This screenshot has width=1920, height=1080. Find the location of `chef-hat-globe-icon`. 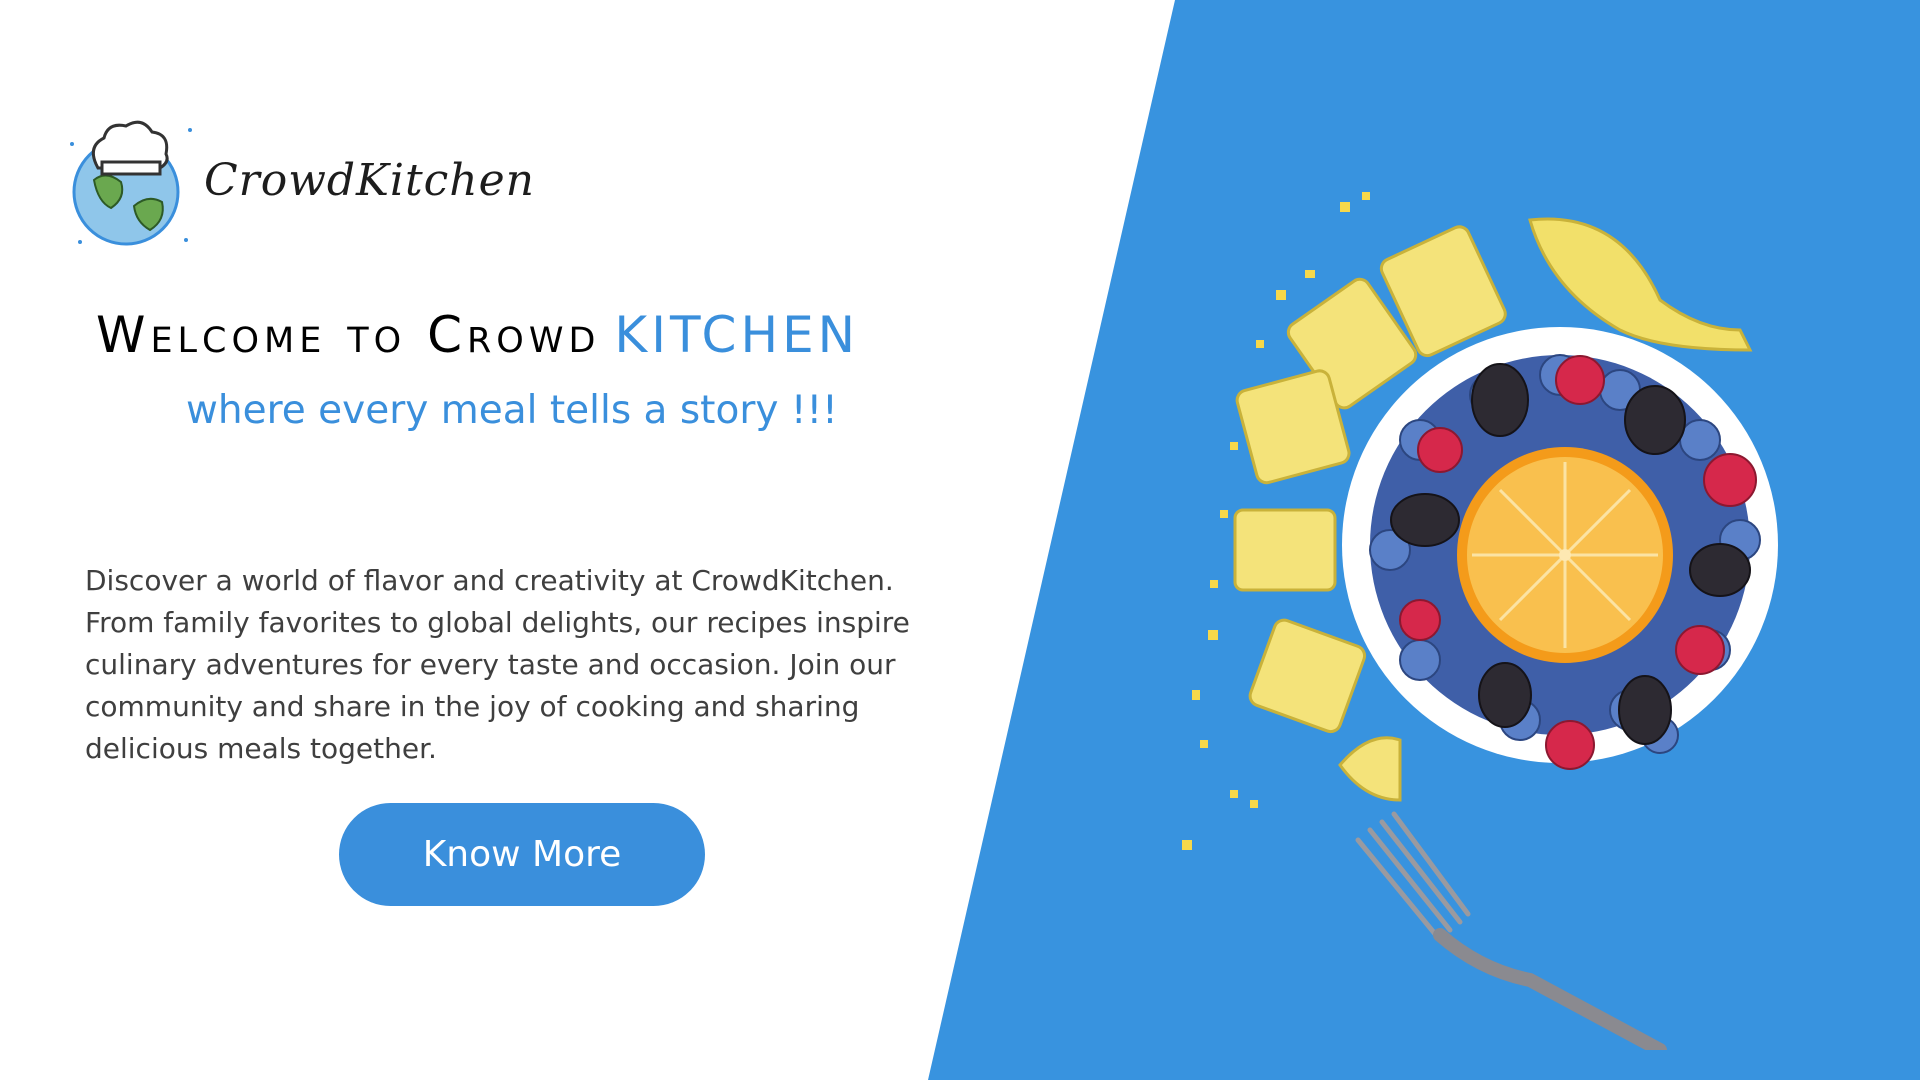

chef-hat-globe-icon is located at coordinates (131, 183).